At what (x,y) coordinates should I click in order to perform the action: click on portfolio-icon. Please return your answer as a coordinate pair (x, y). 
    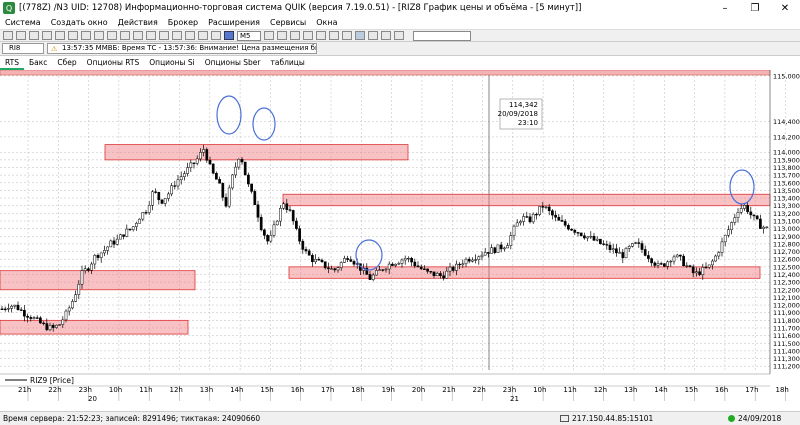
    Looking at the image, I should click on (60, 35).